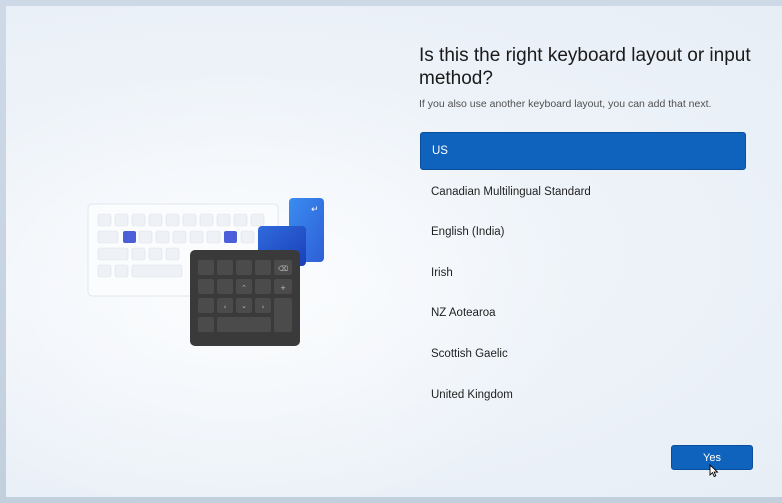  I want to click on layout-option-united-kingdom: United Kingdom, so click(583, 395).